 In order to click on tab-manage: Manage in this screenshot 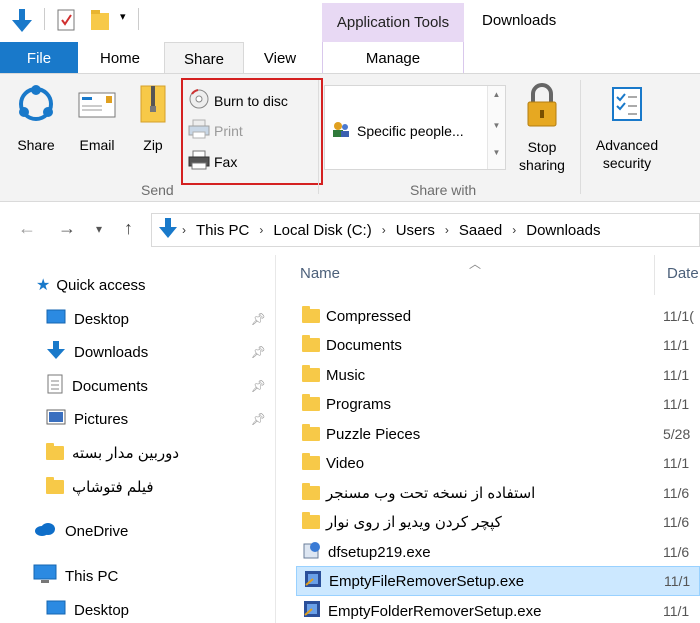, I will do `click(393, 57)`.